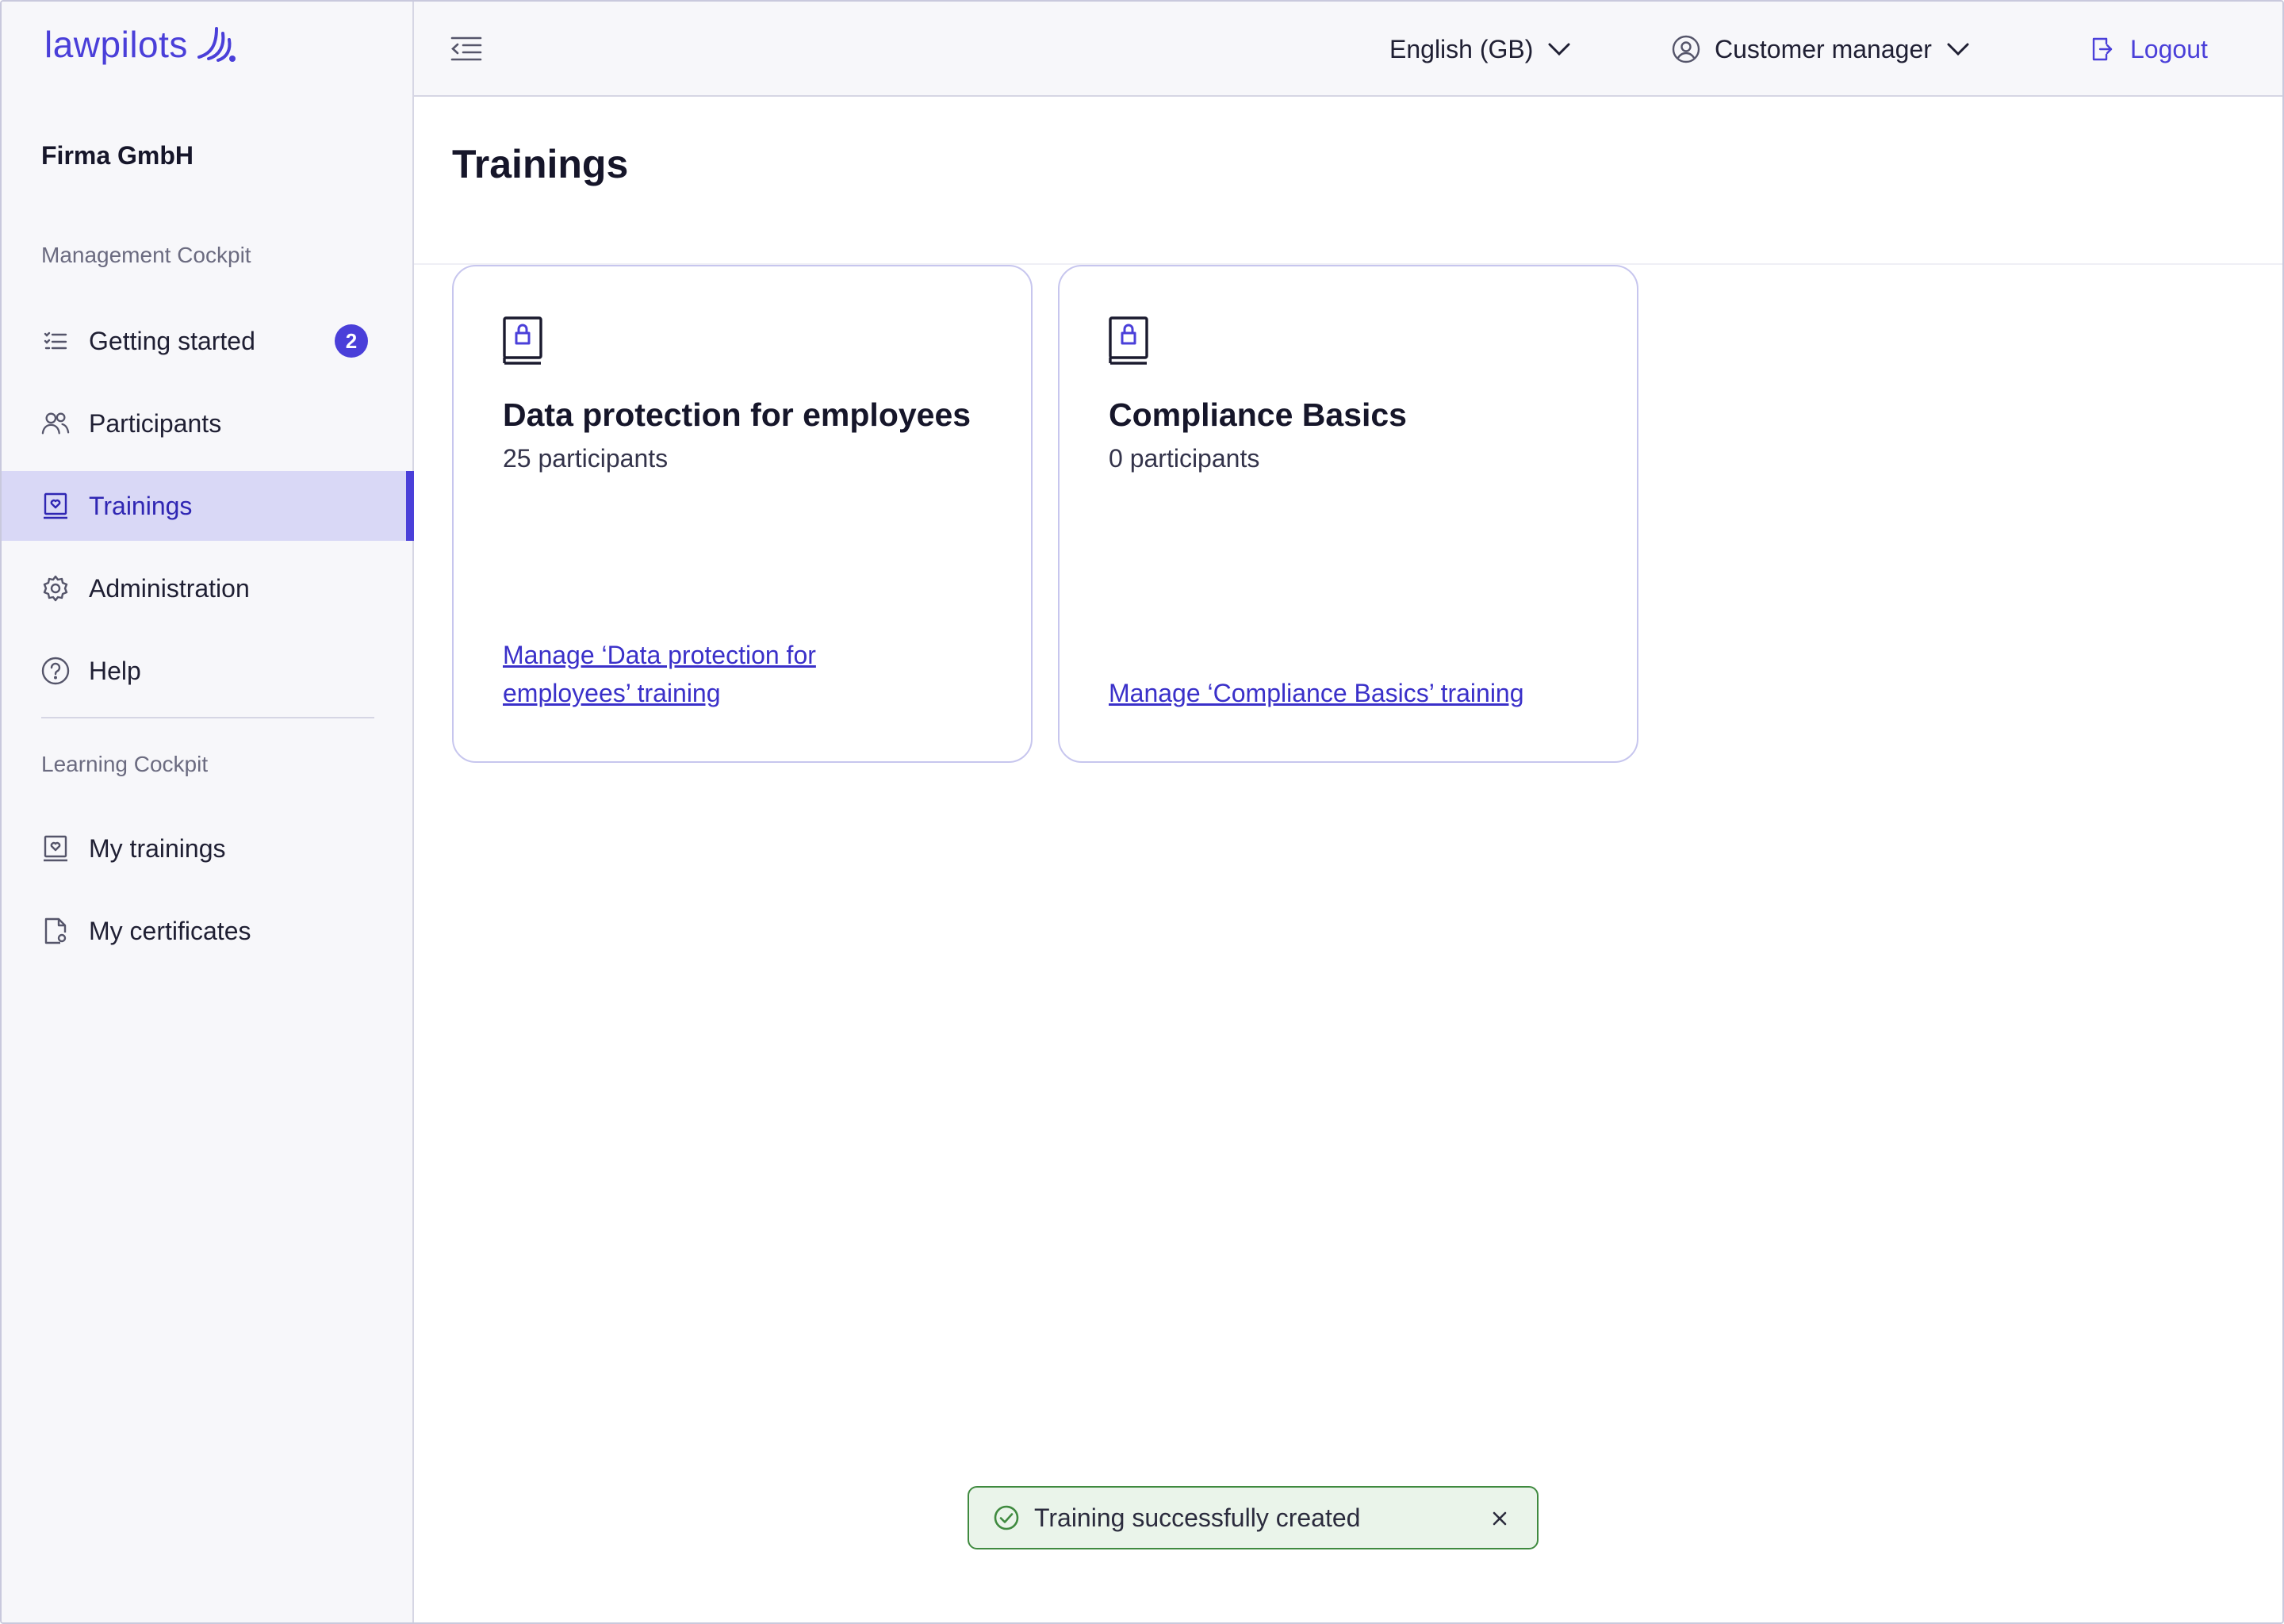 The height and width of the screenshot is (1624, 2284). What do you see at coordinates (172, 340) in the screenshot?
I see `sidebar-item-label: Getting started` at bounding box center [172, 340].